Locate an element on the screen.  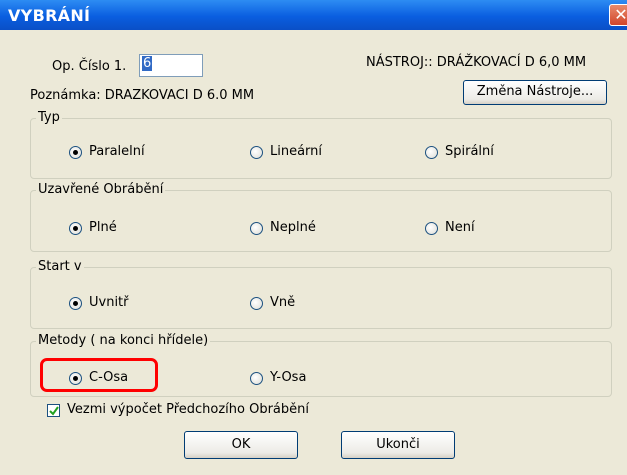
radio-full-label: Plné is located at coordinates (103, 227).